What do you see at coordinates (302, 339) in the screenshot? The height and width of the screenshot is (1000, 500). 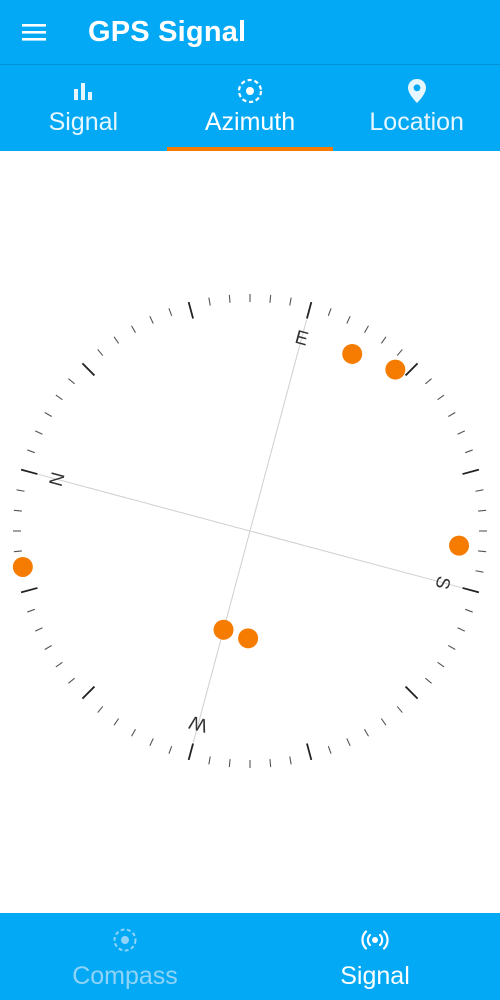 I see `compass-label-east: E` at bounding box center [302, 339].